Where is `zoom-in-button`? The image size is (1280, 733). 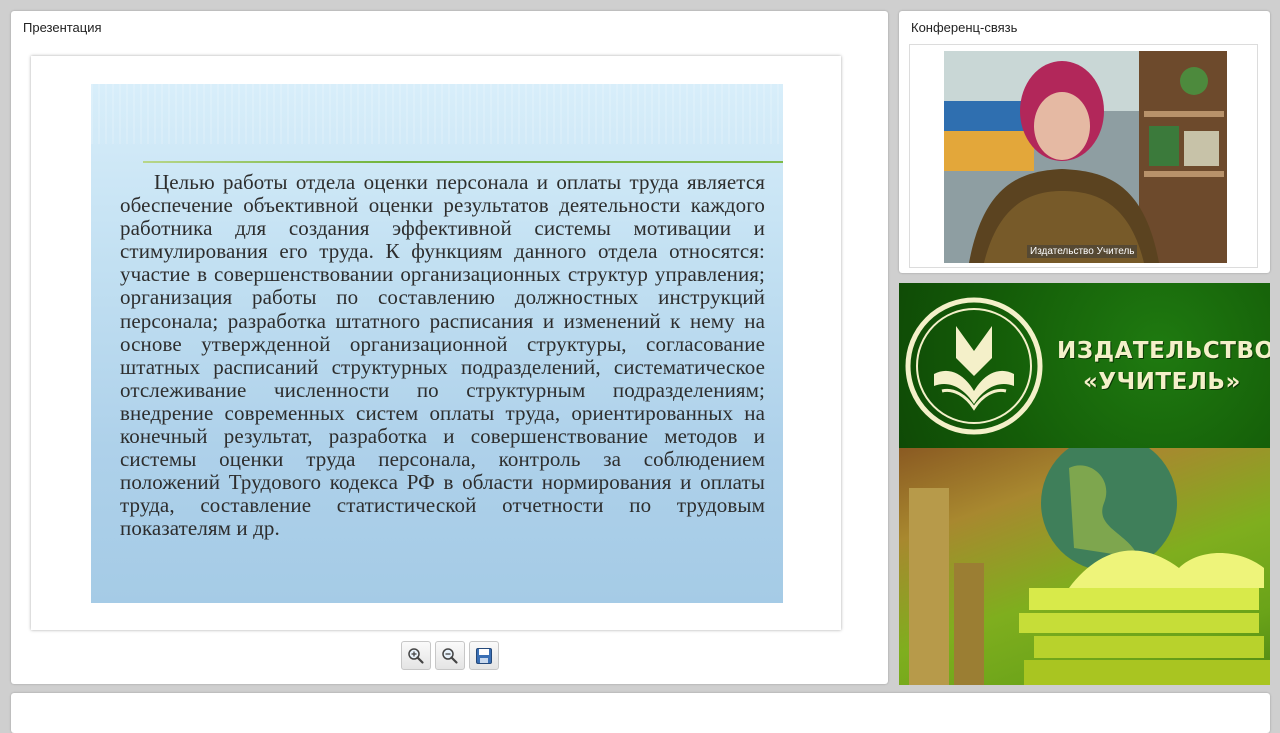
zoom-in-button is located at coordinates (416, 655).